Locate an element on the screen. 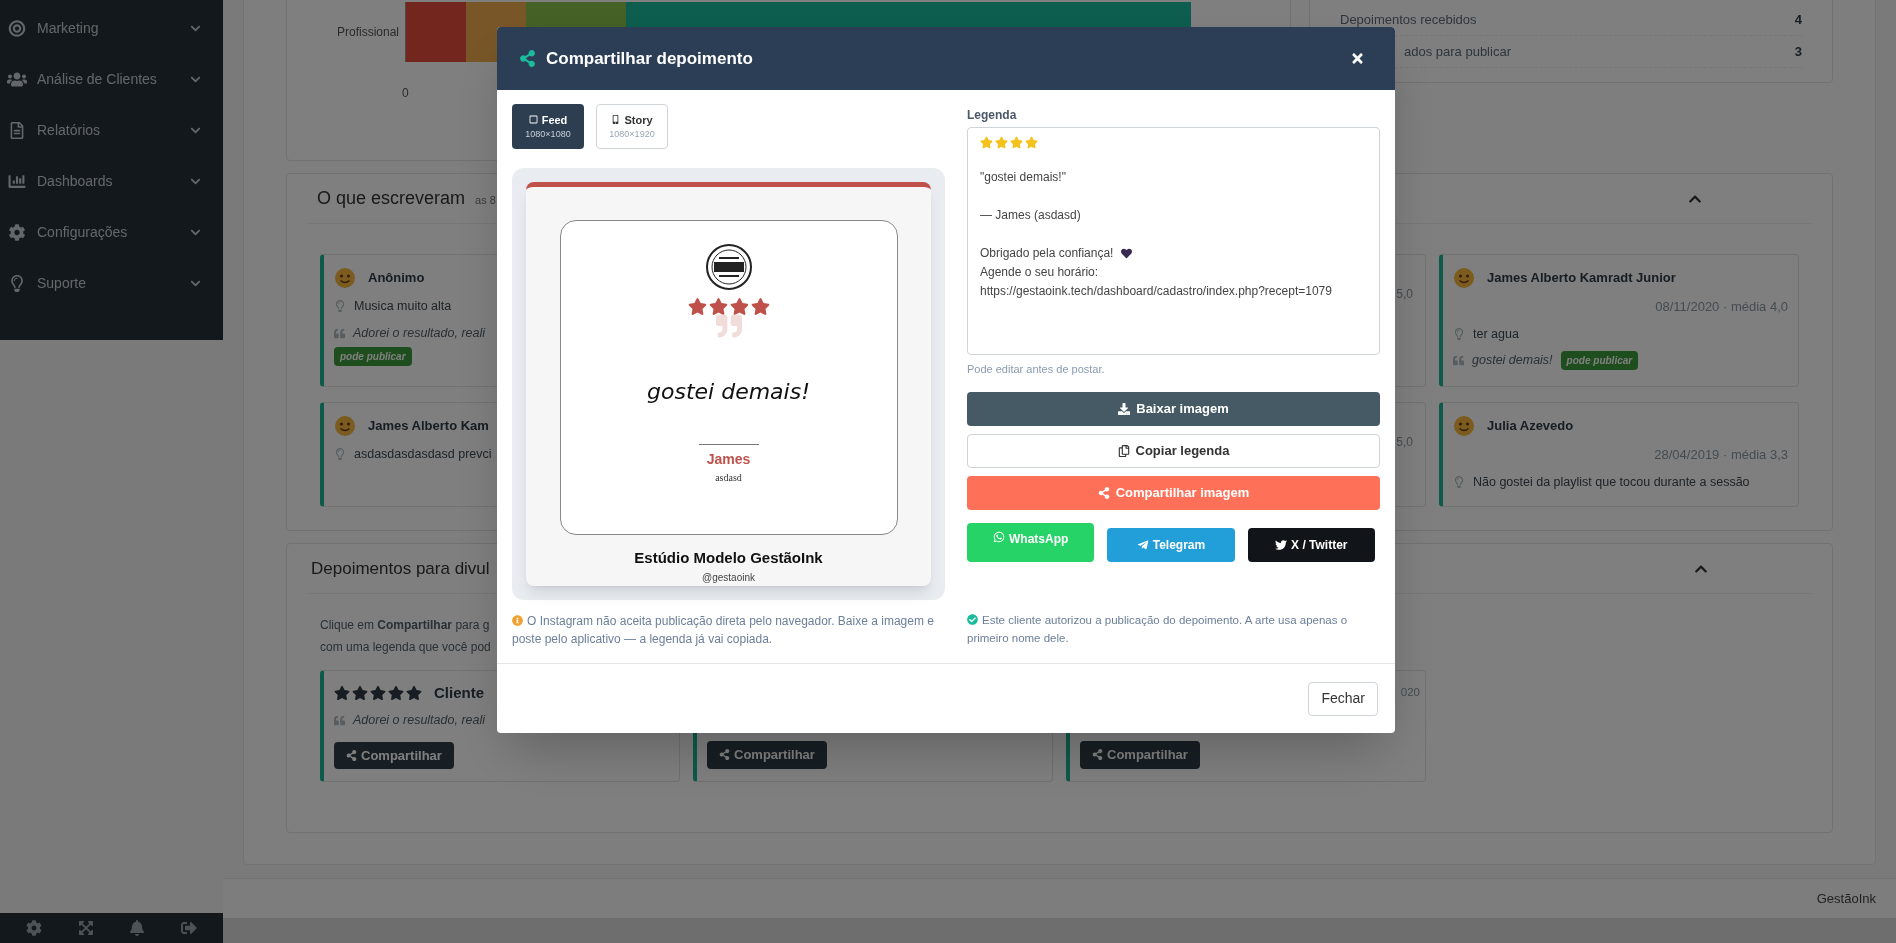 Image resolution: width=1896 pixels, height=943 pixels. caption-hint: Pode editar antes de postar. is located at coordinates (1036, 369).